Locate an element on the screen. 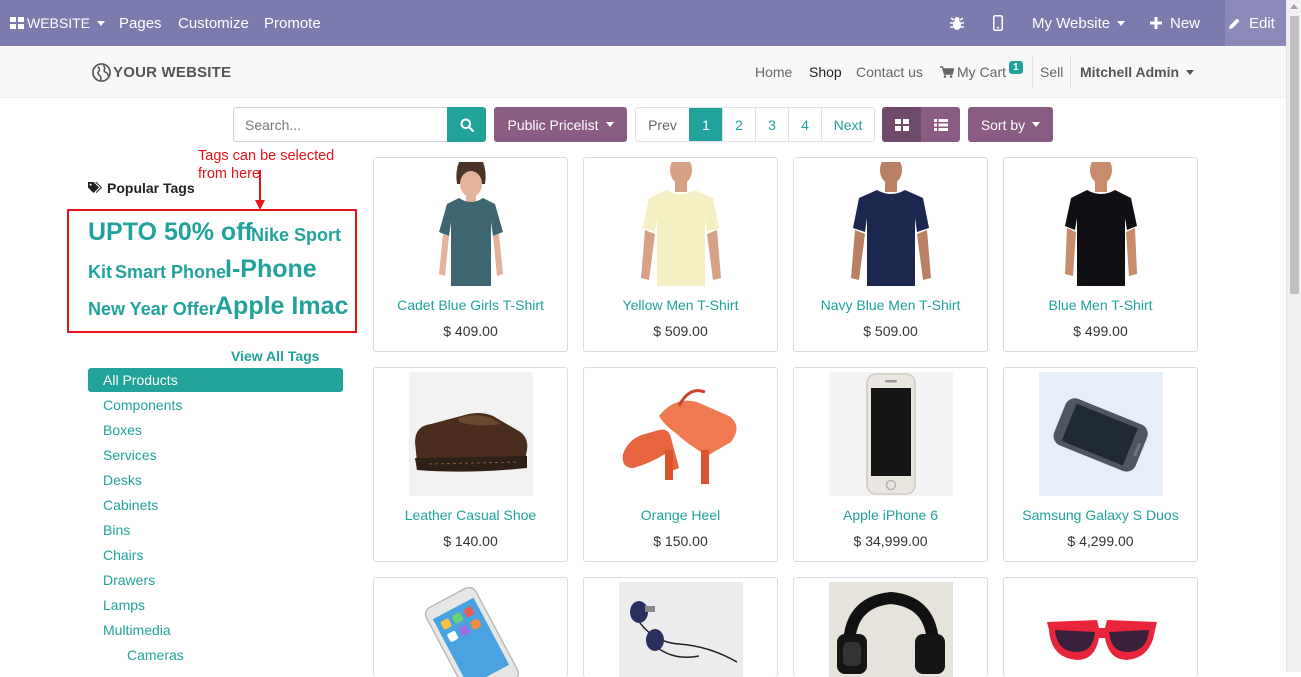 The image size is (1301, 677). website-menu-label: WEBSITE is located at coordinates (59, 23).